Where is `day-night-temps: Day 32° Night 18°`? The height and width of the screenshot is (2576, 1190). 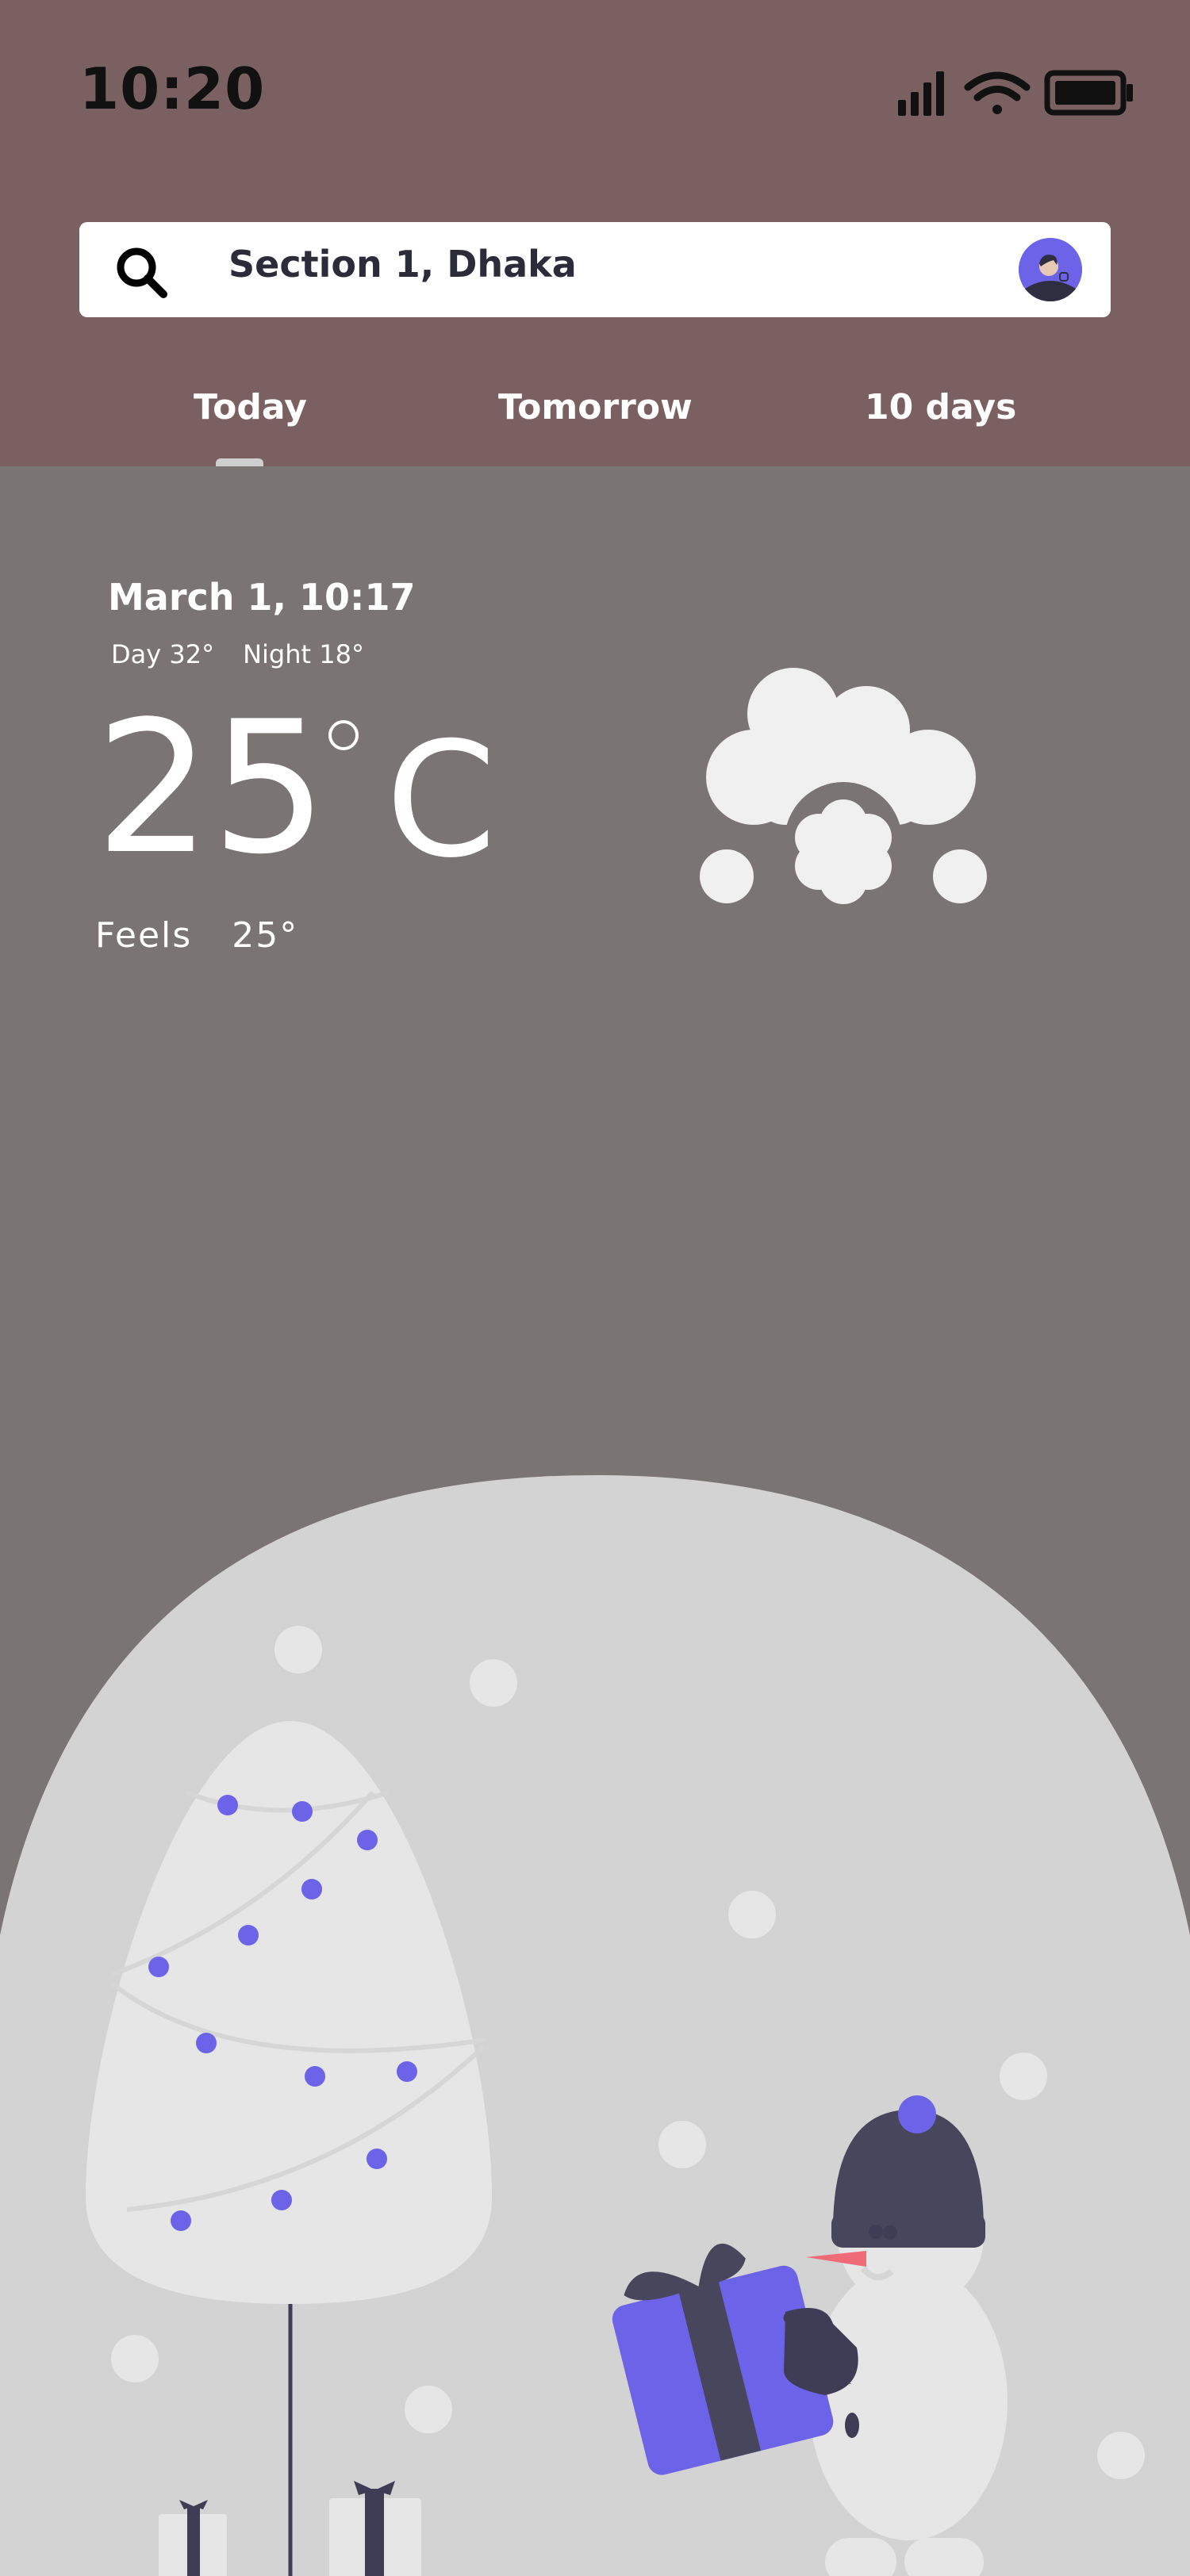 day-night-temps: Day 32° Night 18° is located at coordinates (252, 654).